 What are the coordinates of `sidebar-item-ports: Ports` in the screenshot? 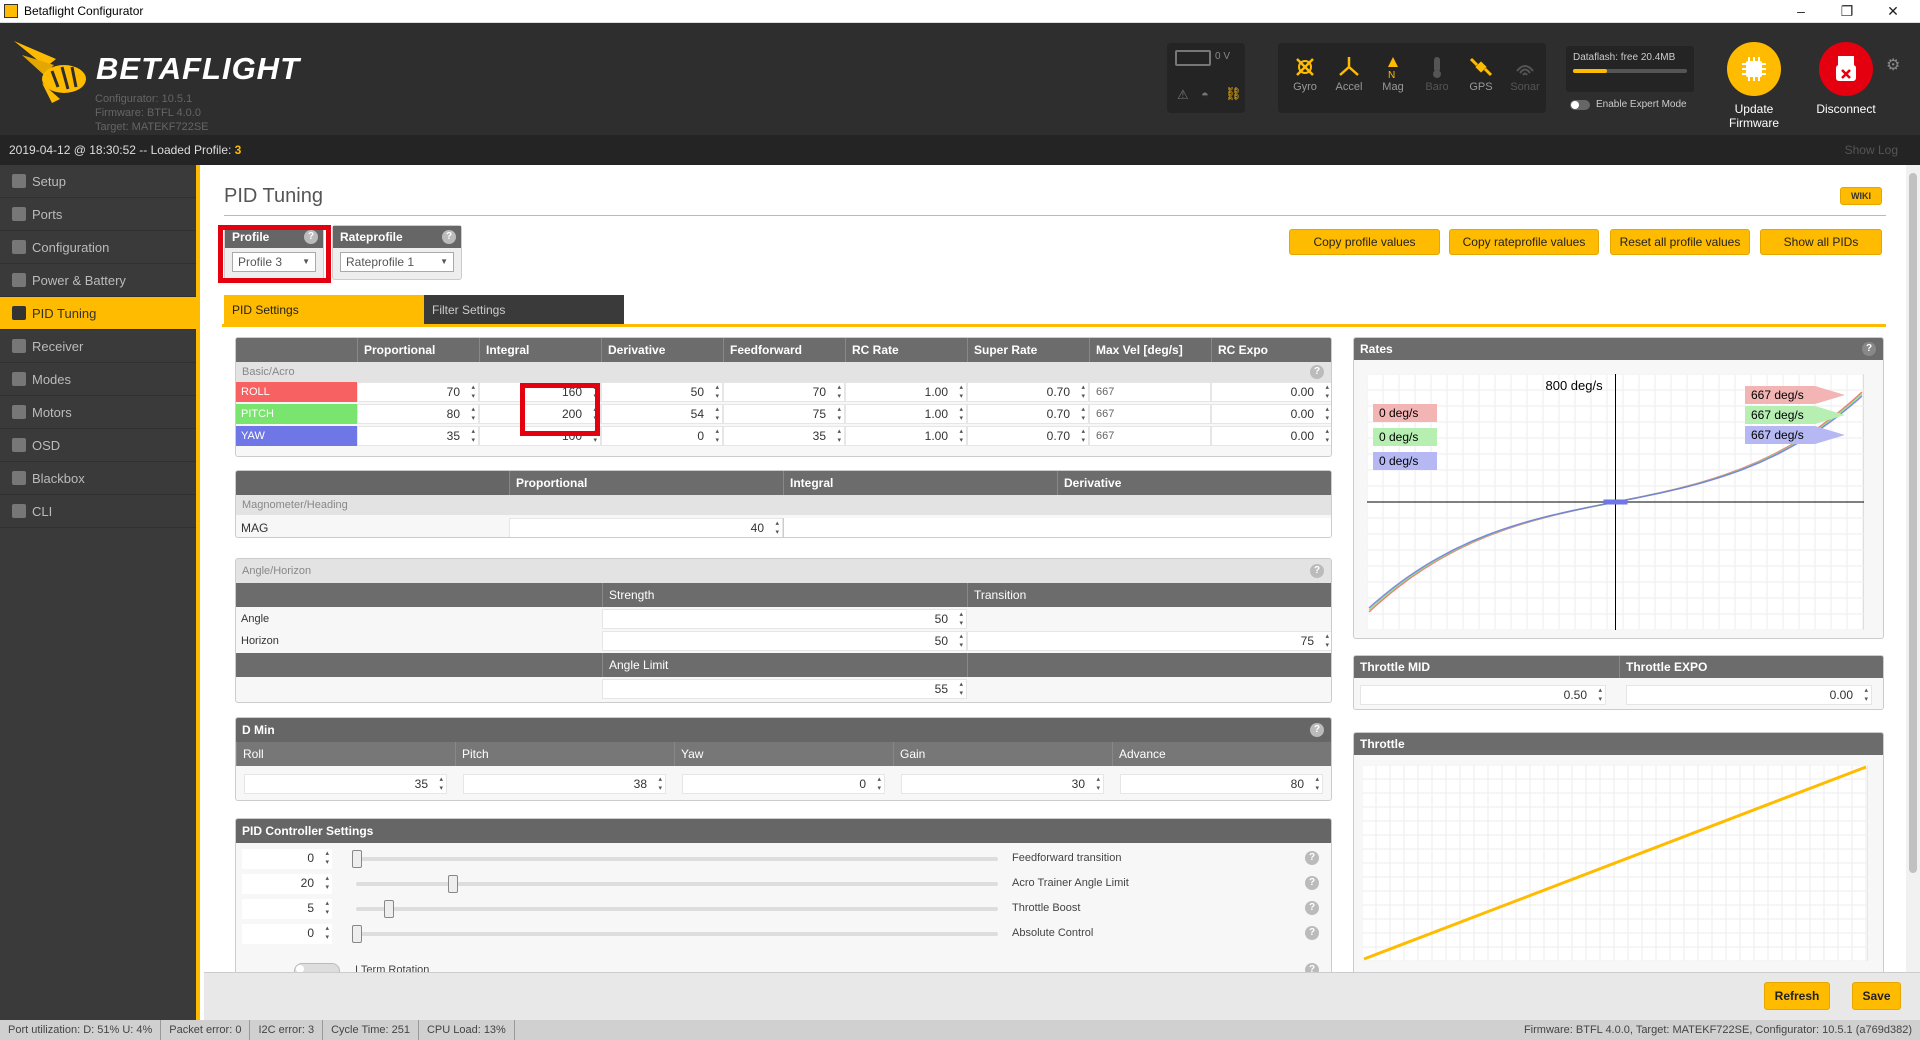 It's located at (98, 214).